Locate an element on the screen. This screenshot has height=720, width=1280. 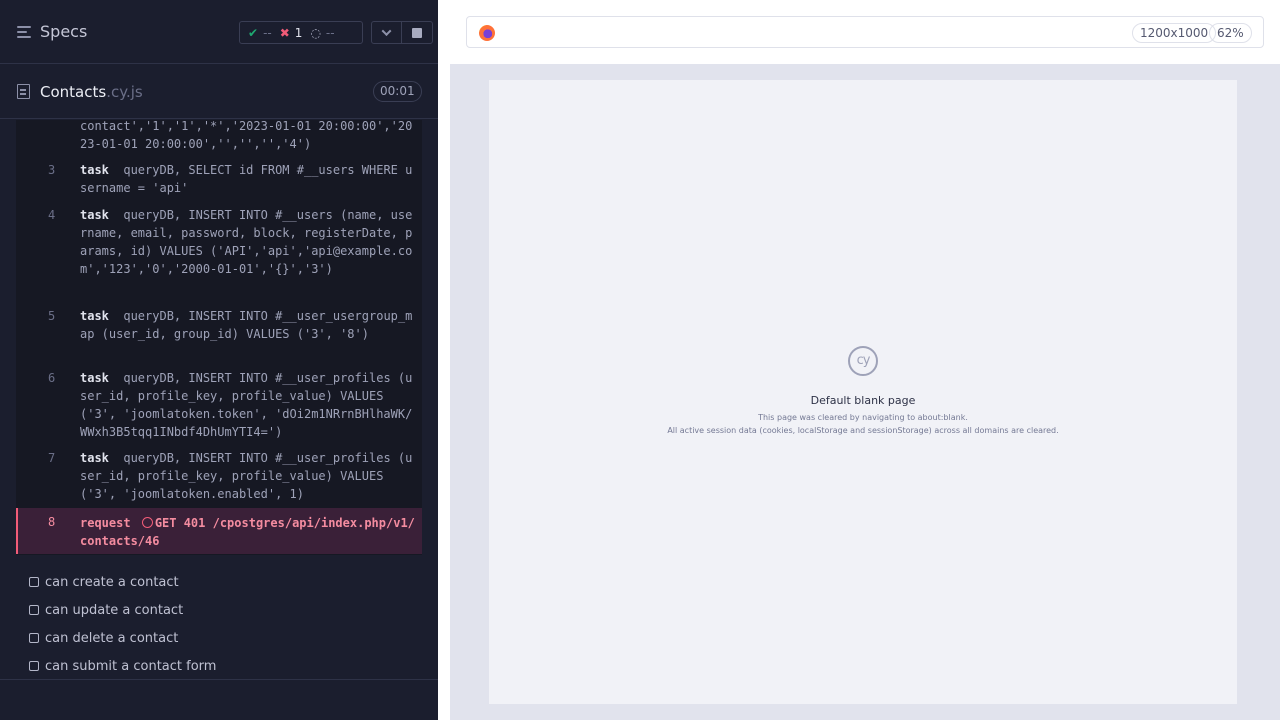
test-title: can delete a contact is located at coordinates (112, 638).